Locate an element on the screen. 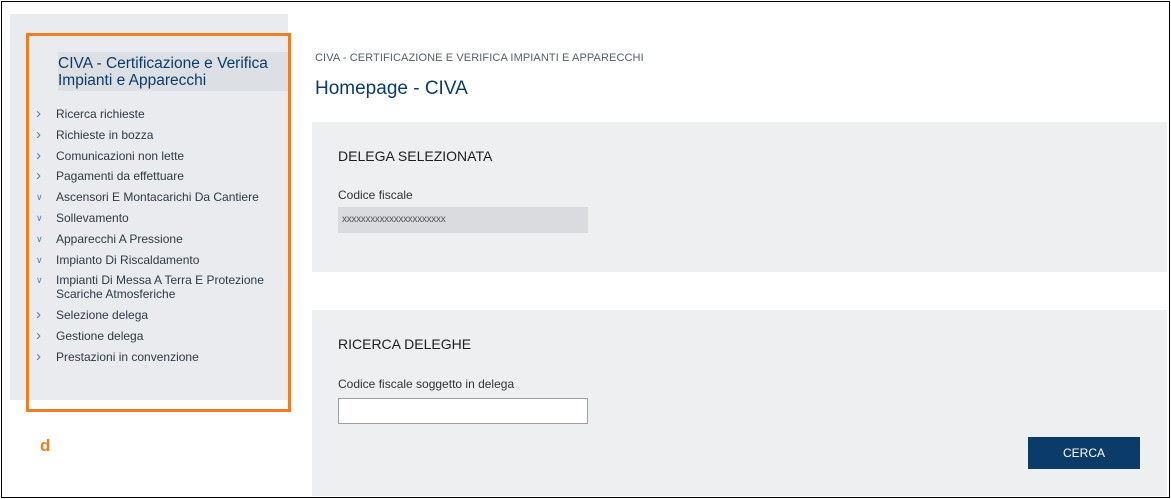 This screenshot has height=499, width=1171. delega-selezionata-title: DELEGA SELEZIONATA is located at coordinates (415, 156).